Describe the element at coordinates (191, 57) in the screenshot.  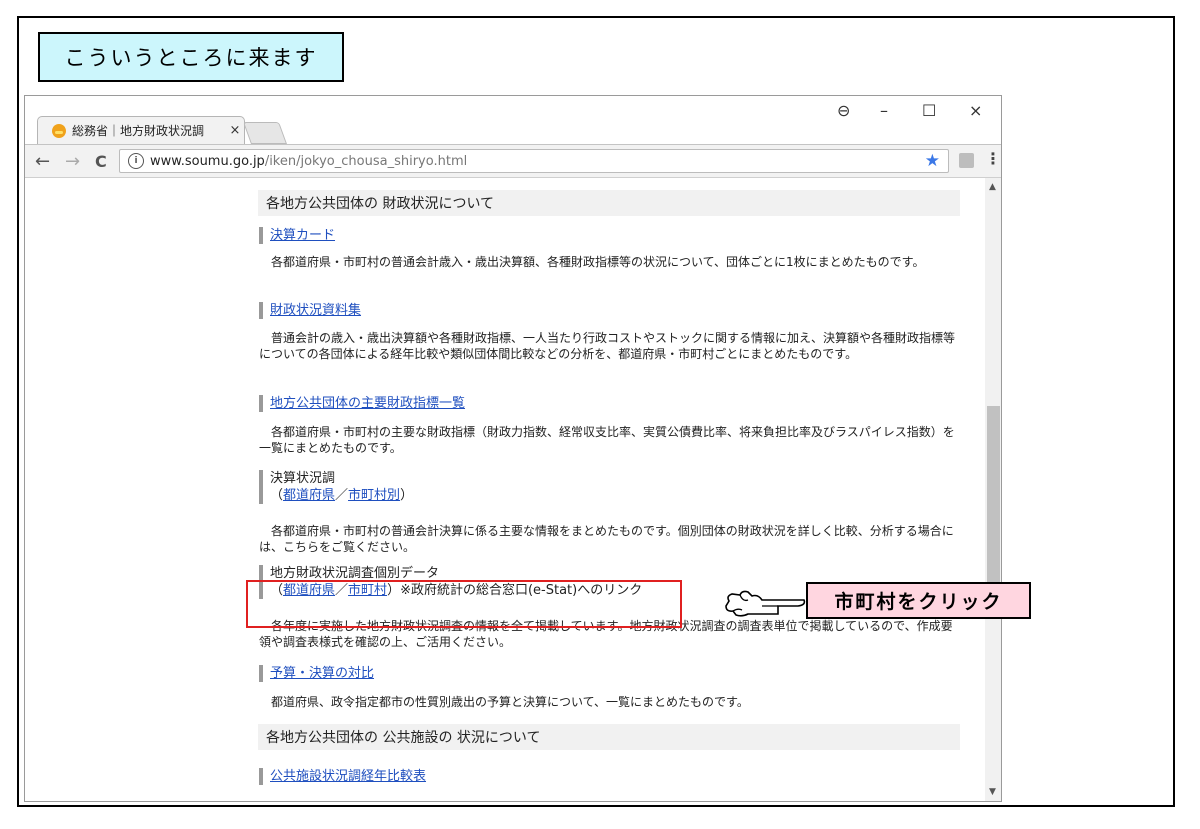
I see `top-callout: こういうところに来ます` at that location.